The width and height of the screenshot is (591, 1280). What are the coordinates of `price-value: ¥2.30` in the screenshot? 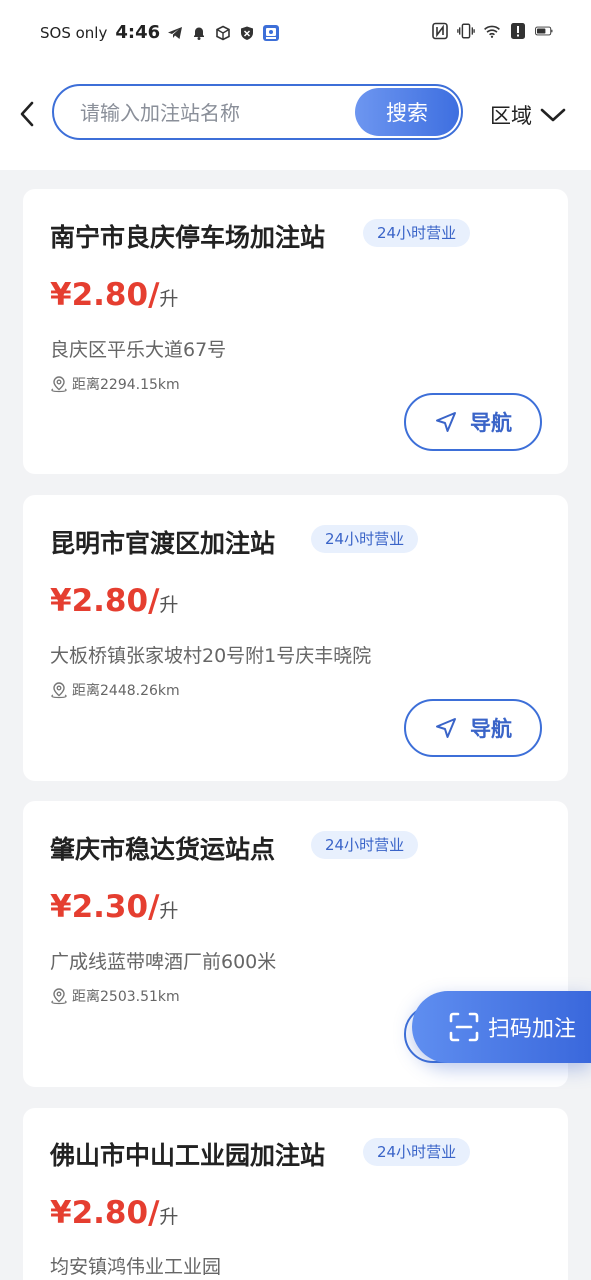 It's located at (99, 907).